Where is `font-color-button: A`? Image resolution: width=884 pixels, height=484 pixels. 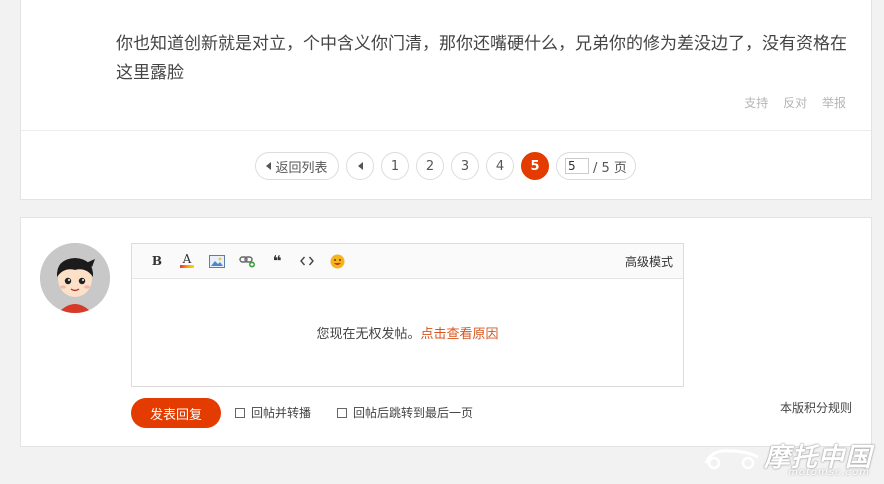
font-color-button: A is located at coordinates (187, 261).